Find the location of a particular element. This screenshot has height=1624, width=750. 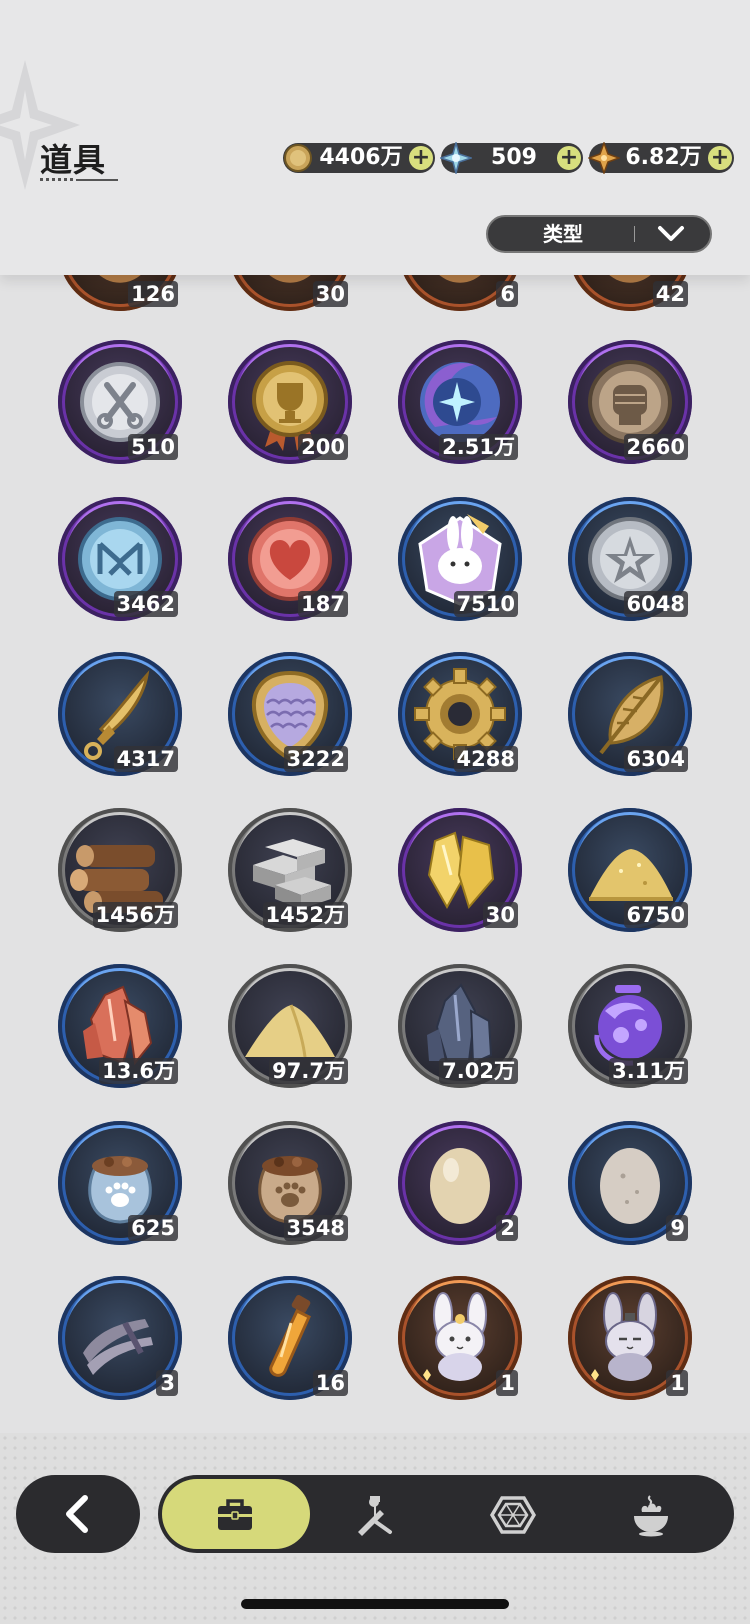

tab-items is located at coordinates (236, 1514).